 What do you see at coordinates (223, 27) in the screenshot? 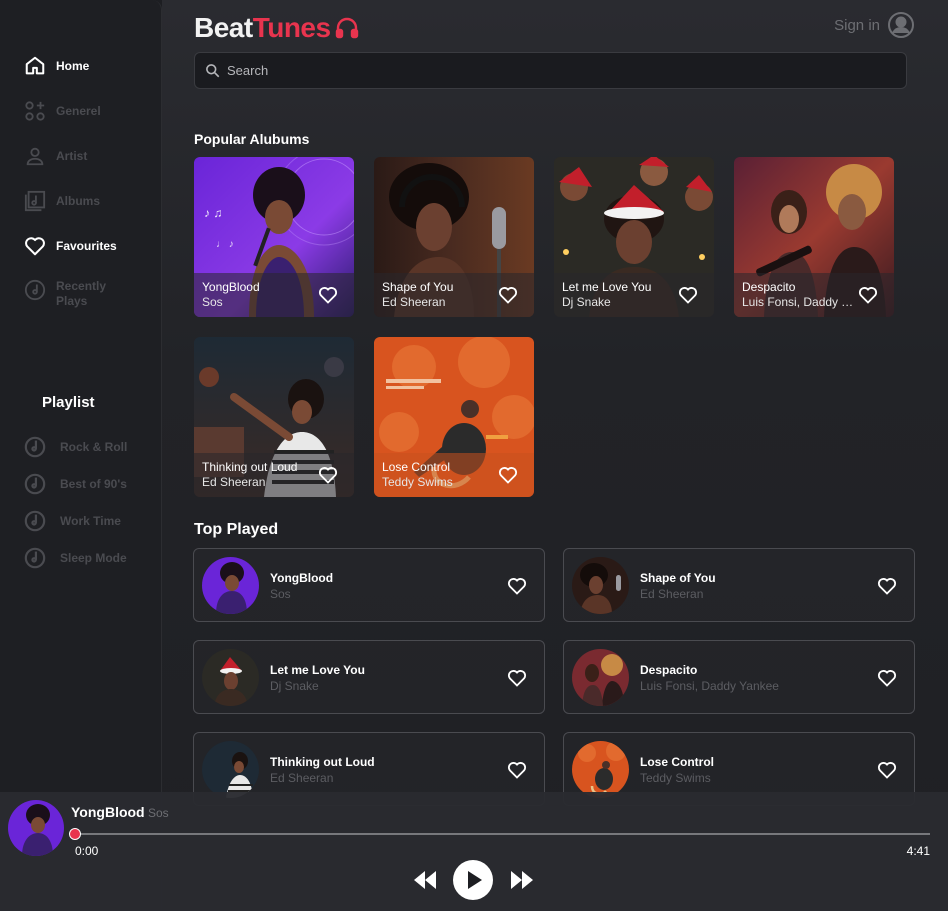
I see `brand-logo-part1: Beat` at bounding box center [223, 27].